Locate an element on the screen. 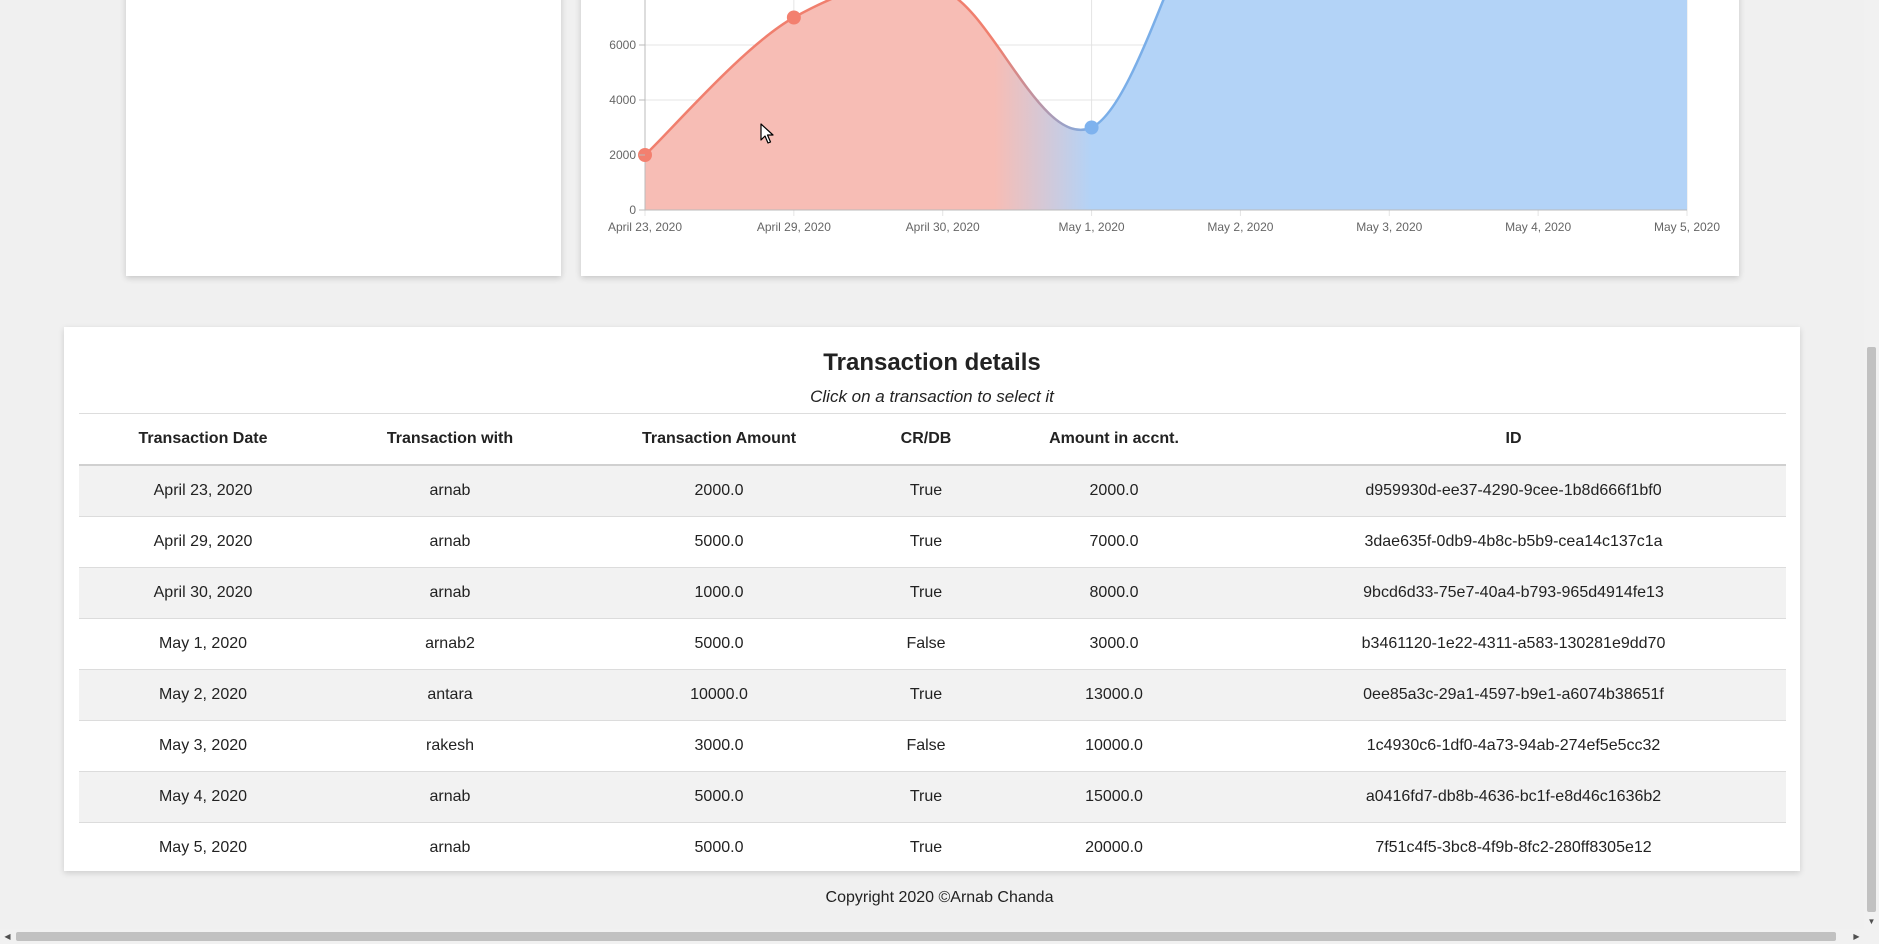 Image resolution: width=1879 pixels, height=944 pixels. header-transaction-with: Transaction with is located at coordinates (450, 439).